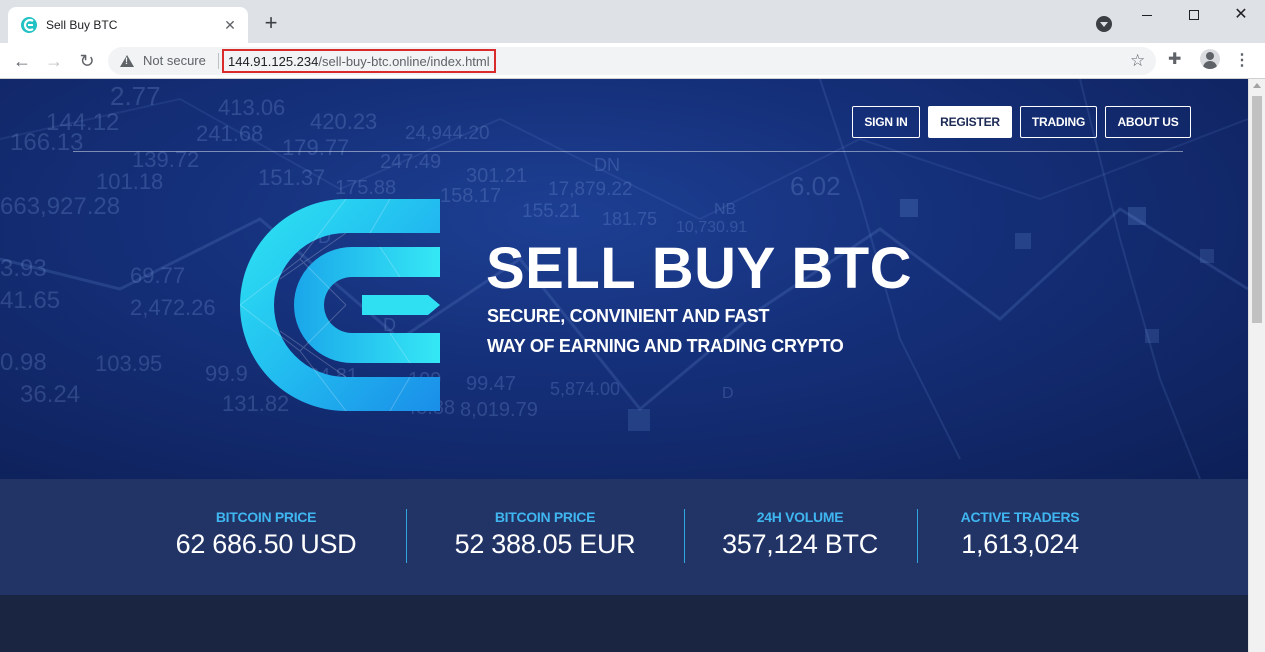 The image size is (1265, 652). Describe the element at coordinates (491, 384) in the screenshot. I see `bg-number: 99.47` at that location.